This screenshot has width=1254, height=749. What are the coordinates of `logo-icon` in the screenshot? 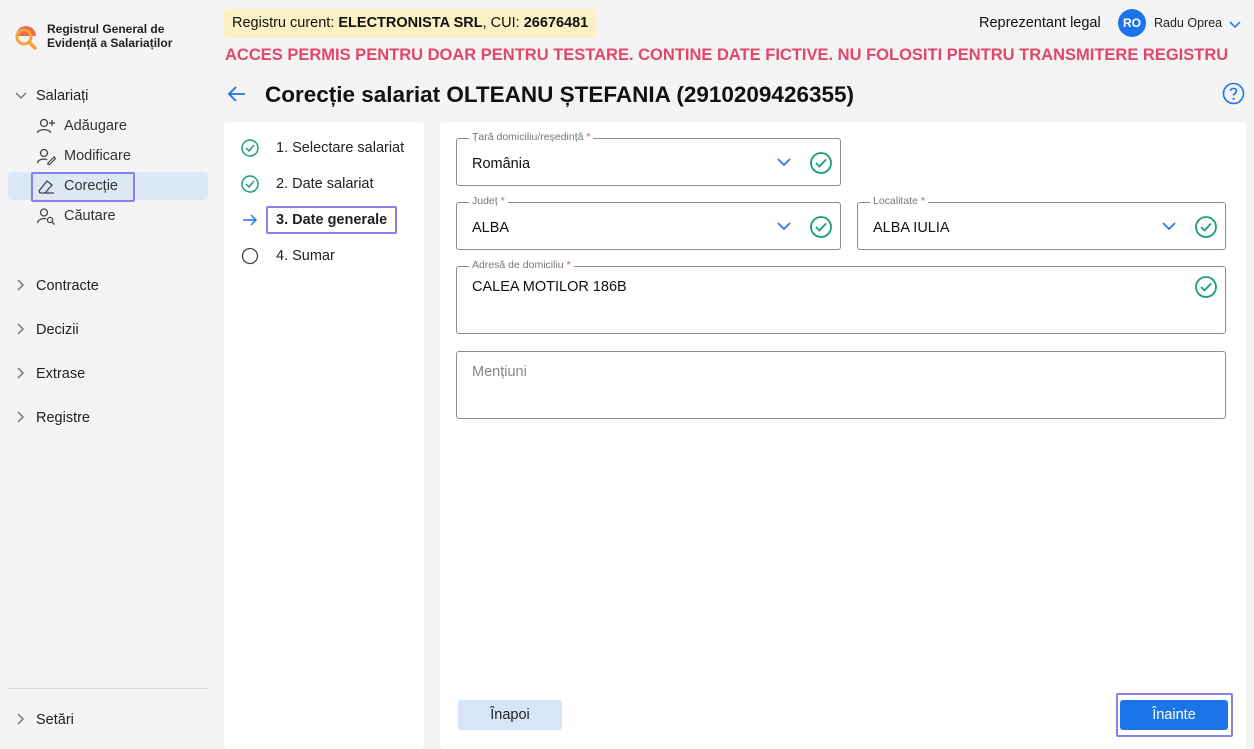 It's located at (26, 36).